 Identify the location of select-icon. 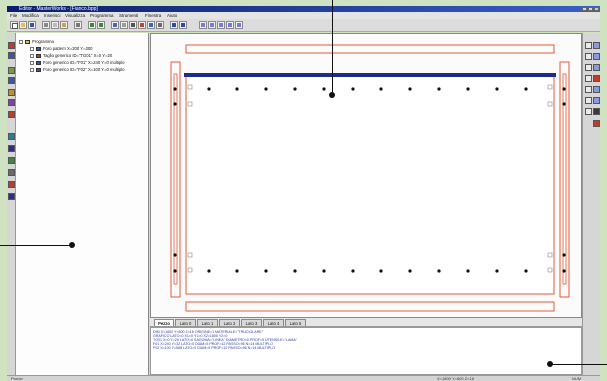
(133, 25).